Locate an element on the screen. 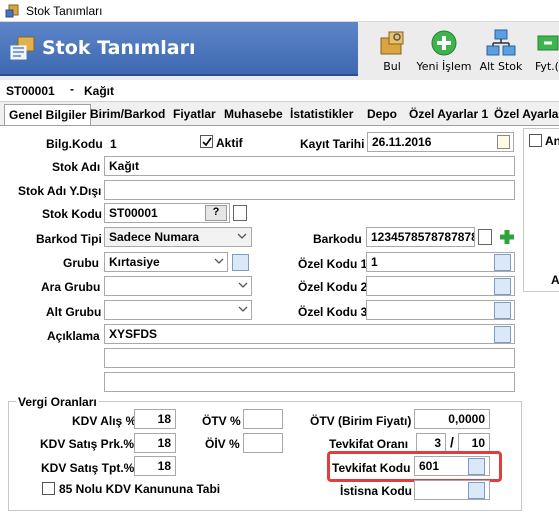 This screenshot has width=559, height=525. aktif-label: Aktif is located at coordinates (229, 143).